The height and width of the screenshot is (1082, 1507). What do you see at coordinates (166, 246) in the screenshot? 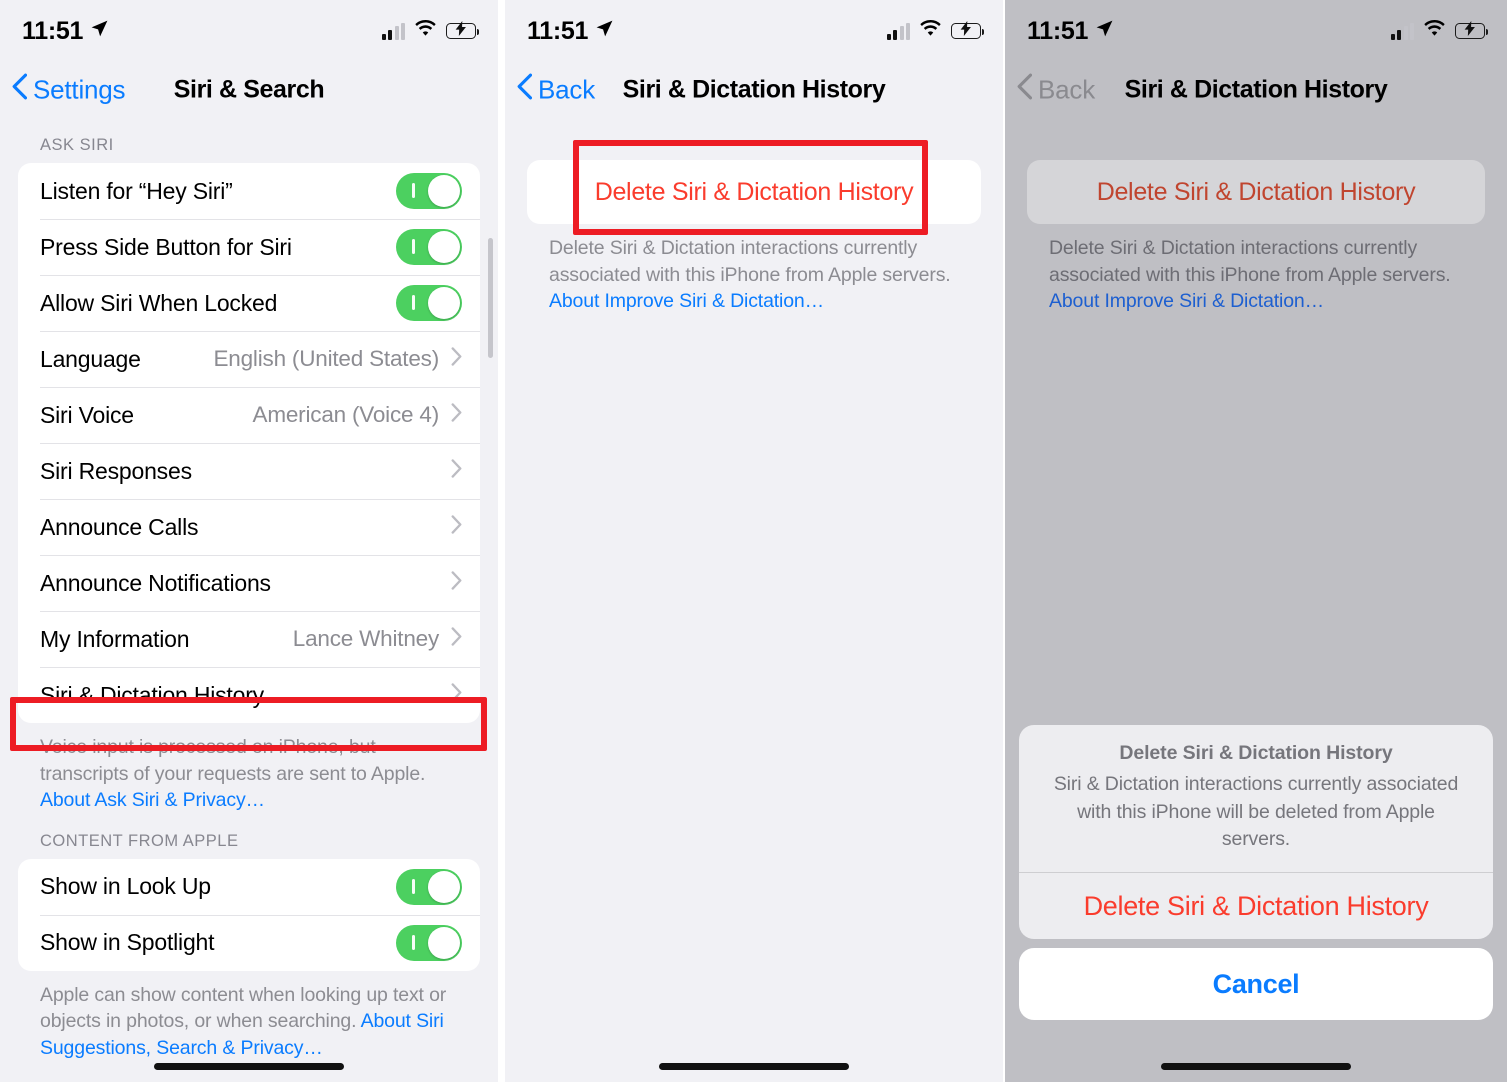
I see `row-label: Press Side Button for Siri` at bounding box center [166, 246].